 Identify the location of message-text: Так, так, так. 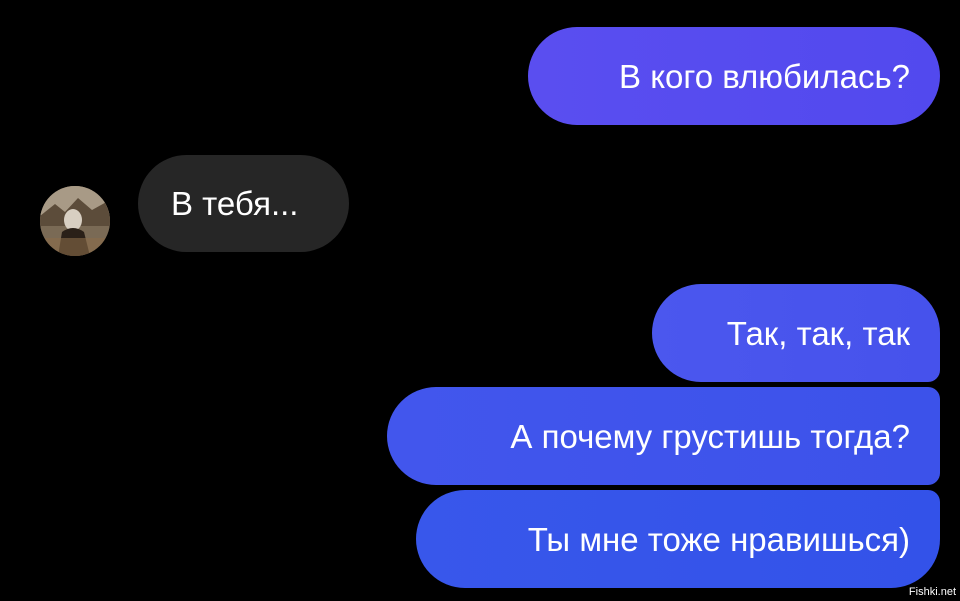
(818, 333).